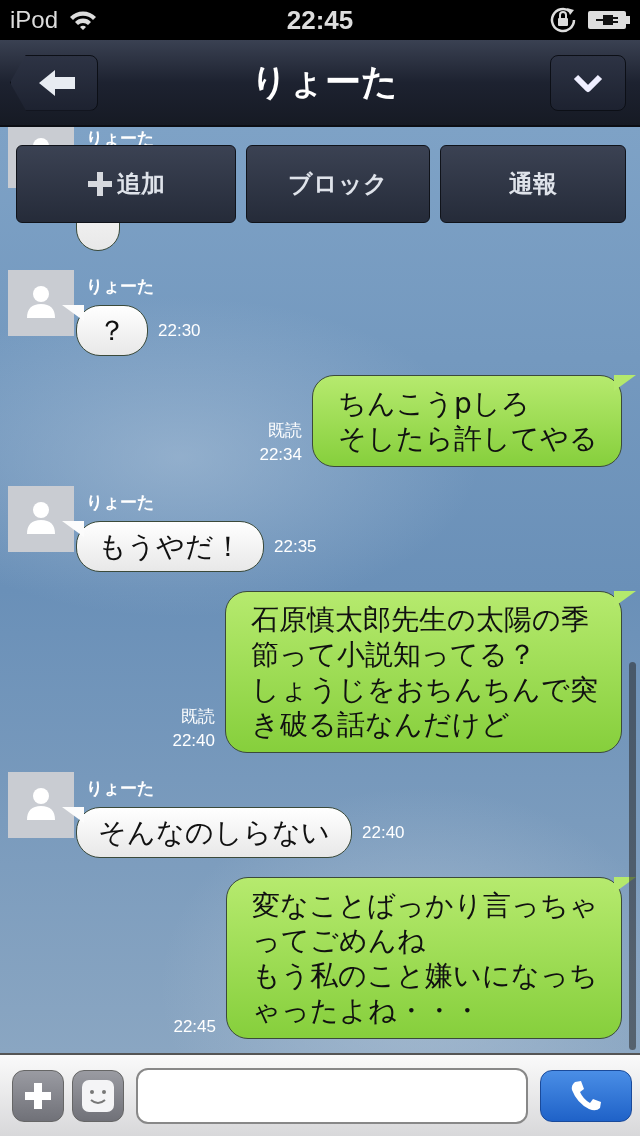  Describe the element at coordinates (34, 20) in the screenshot. I see `carrier-name: iPod` at that location.